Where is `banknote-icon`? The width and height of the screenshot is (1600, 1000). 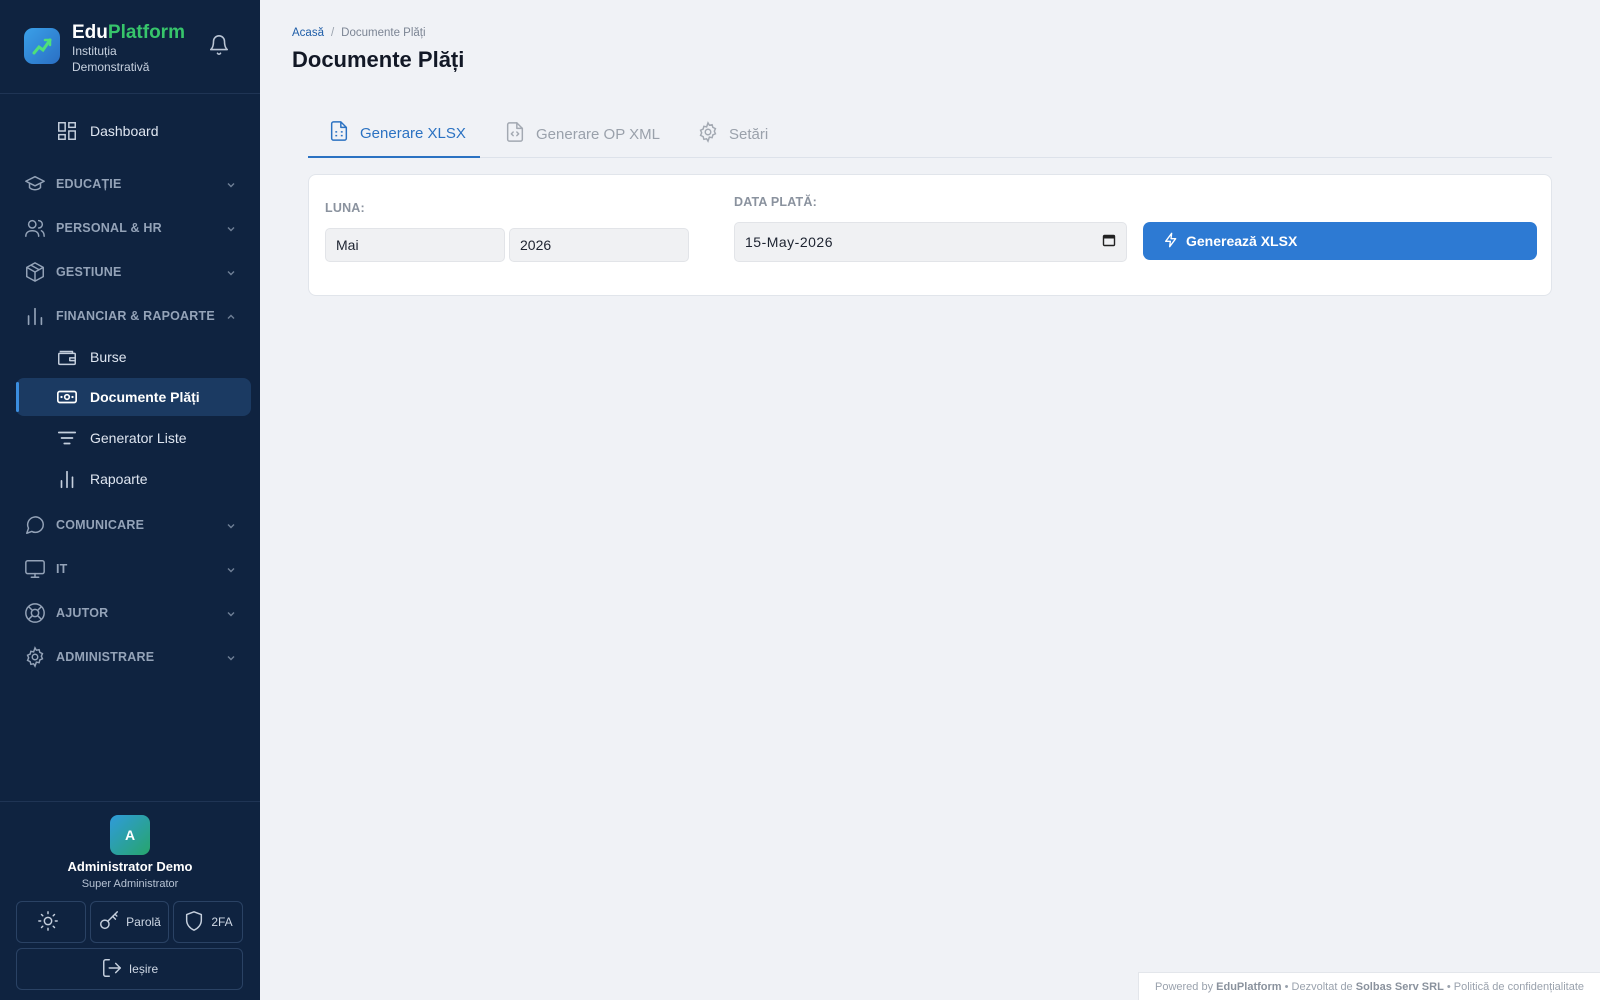 banknote-icon is located at coordinates (67, 397).